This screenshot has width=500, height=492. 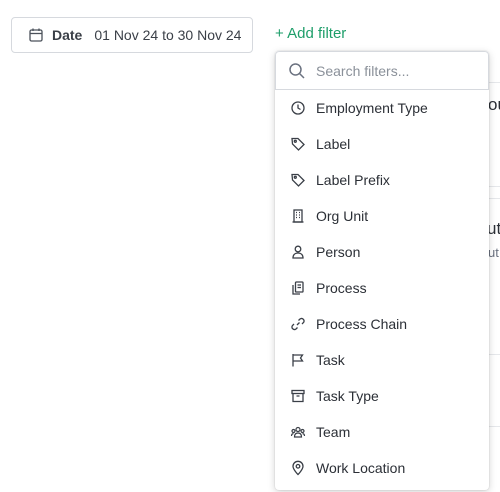 What do you see at coordinates (333, 432) in the screenshot?
I see `filter-option-label: Team` at bounding box center [333, 432].